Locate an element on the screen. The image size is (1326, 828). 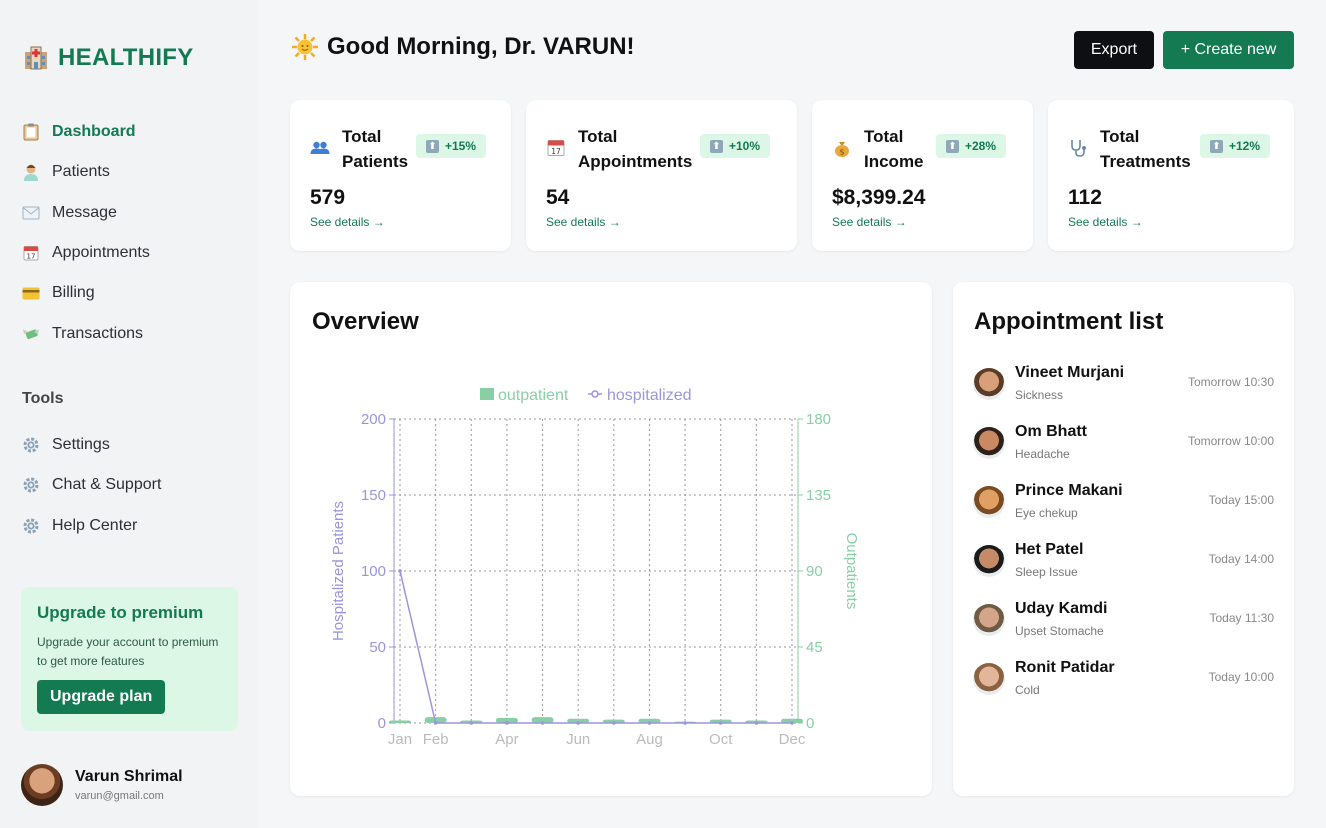
patient-name: Prince Makani is located at coordinates (1069, 490).